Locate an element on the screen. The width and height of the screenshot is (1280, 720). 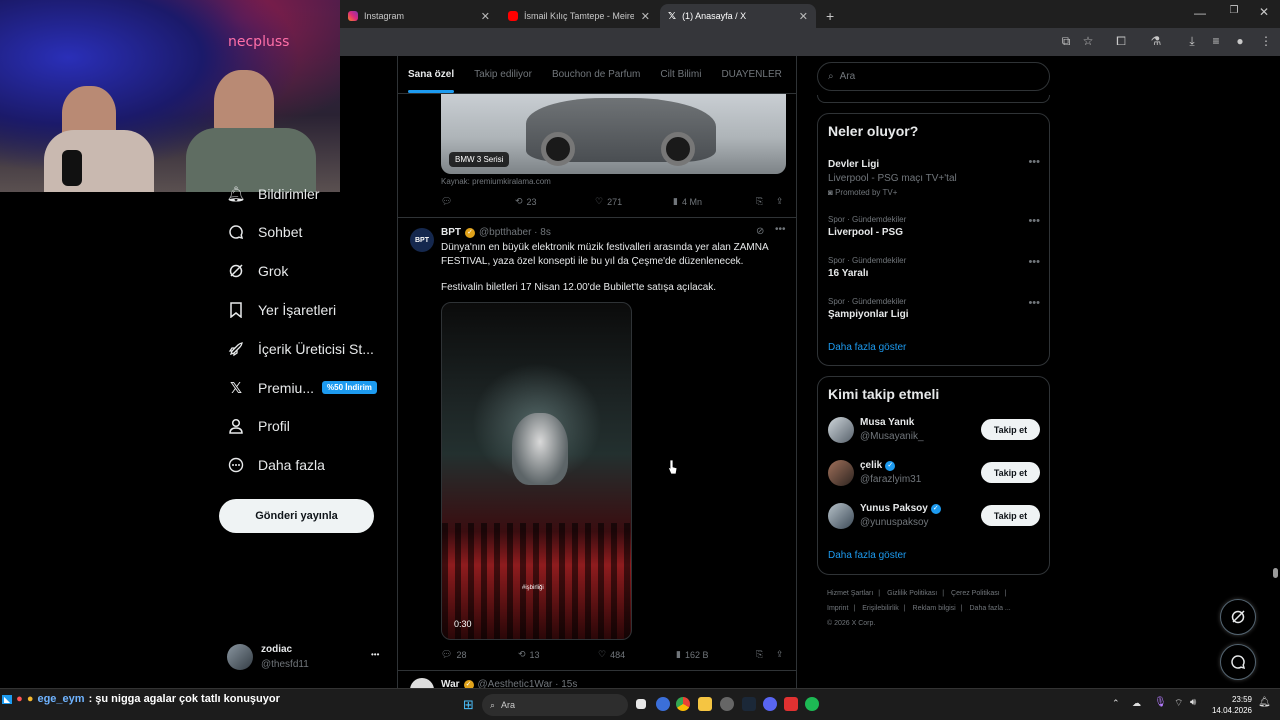
reply-icon: 💬︎ is located at coordinates (478, 201).